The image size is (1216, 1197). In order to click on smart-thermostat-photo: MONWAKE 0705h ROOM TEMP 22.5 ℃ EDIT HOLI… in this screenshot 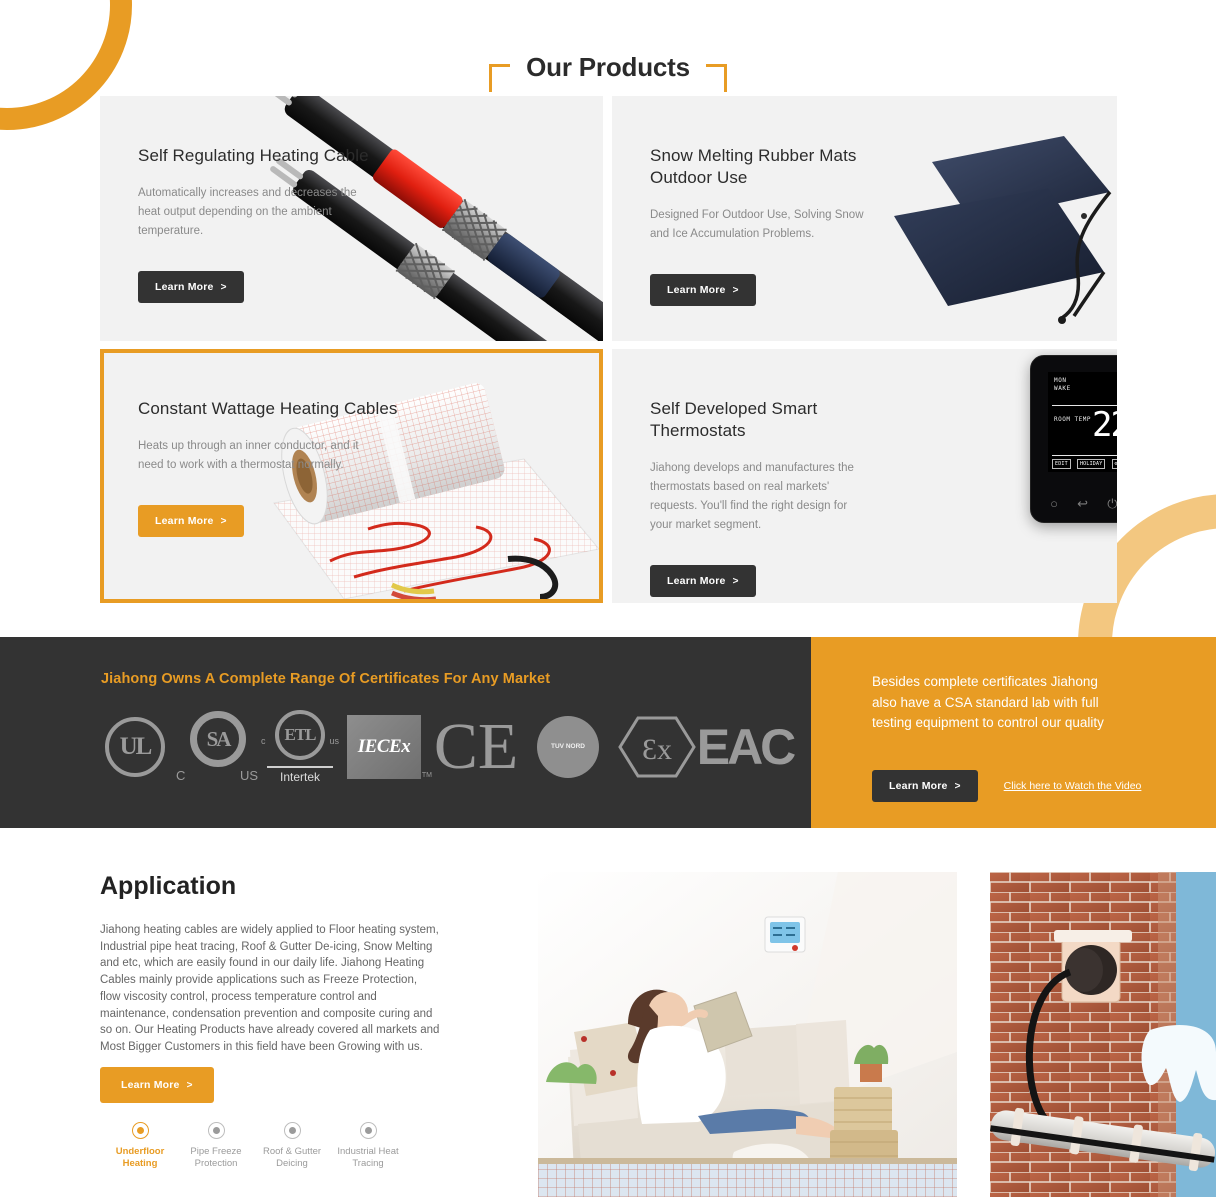, I will do `click(1073, 439)`.